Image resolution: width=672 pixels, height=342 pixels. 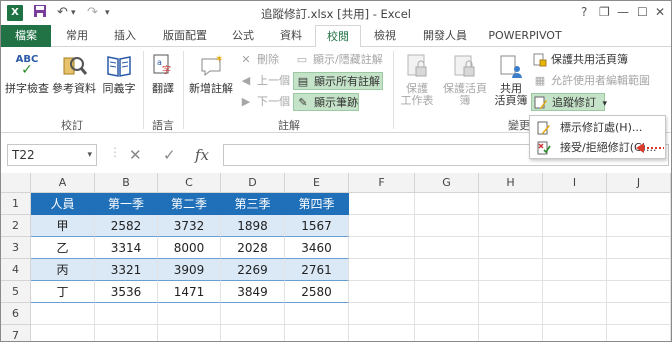 What do you see at coordinates (63, 204) in the screenshot?
I see `table-header-cell: 人員` at bounding box center [63, 204].